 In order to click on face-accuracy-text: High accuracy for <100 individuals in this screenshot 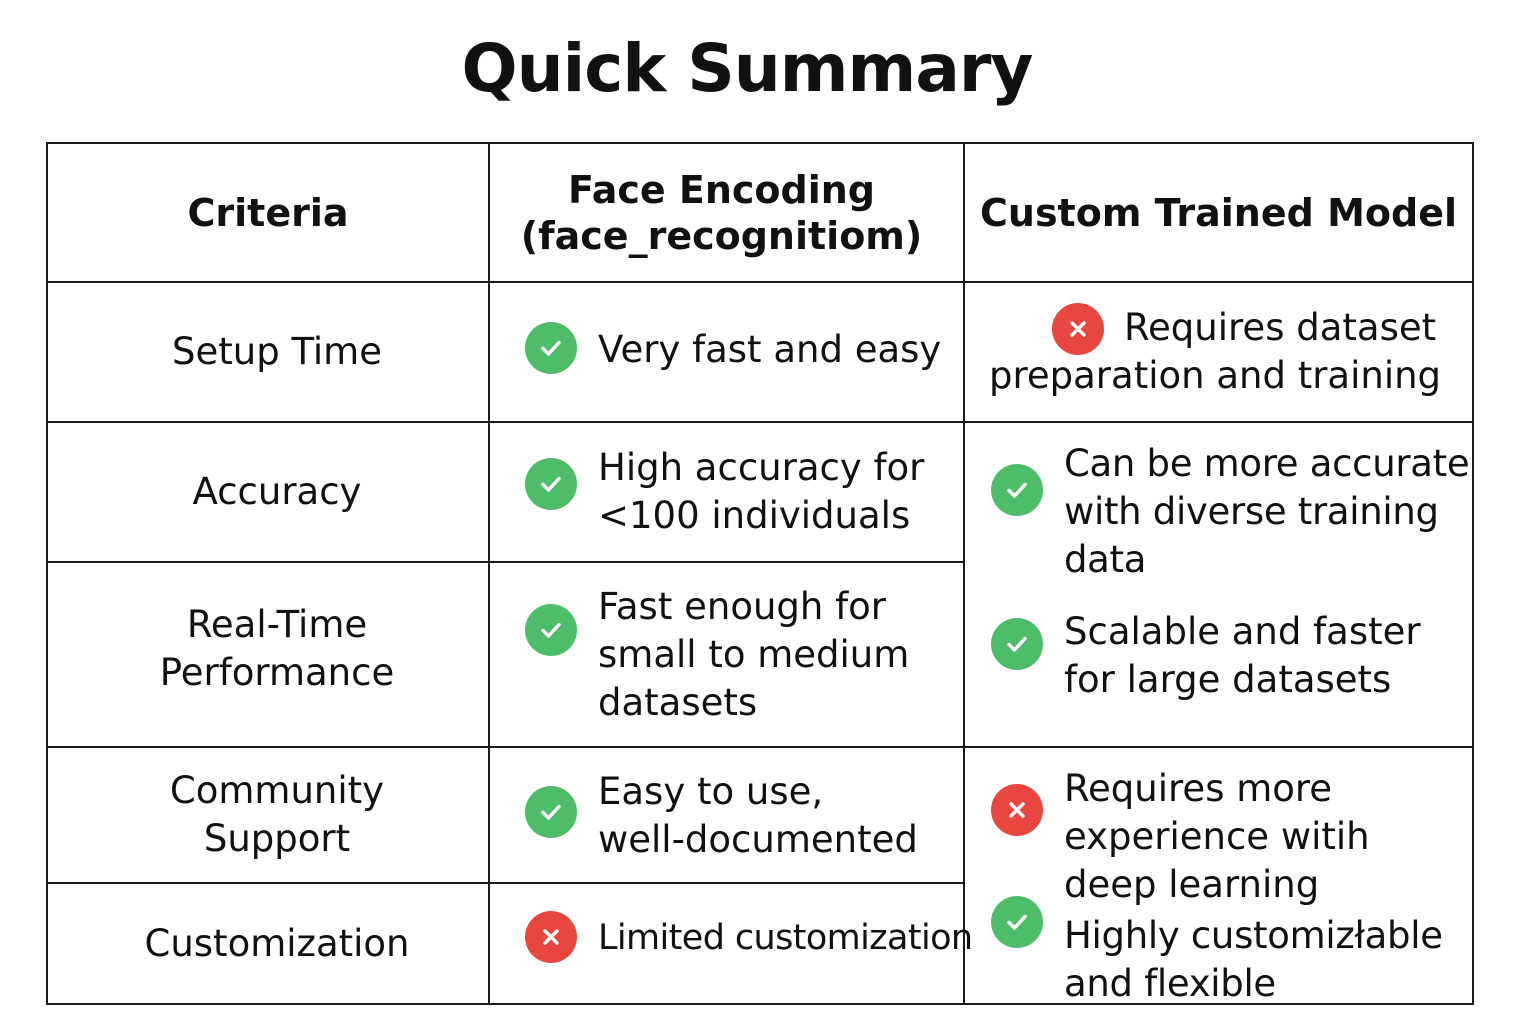, I will do `click(761, 491)`.